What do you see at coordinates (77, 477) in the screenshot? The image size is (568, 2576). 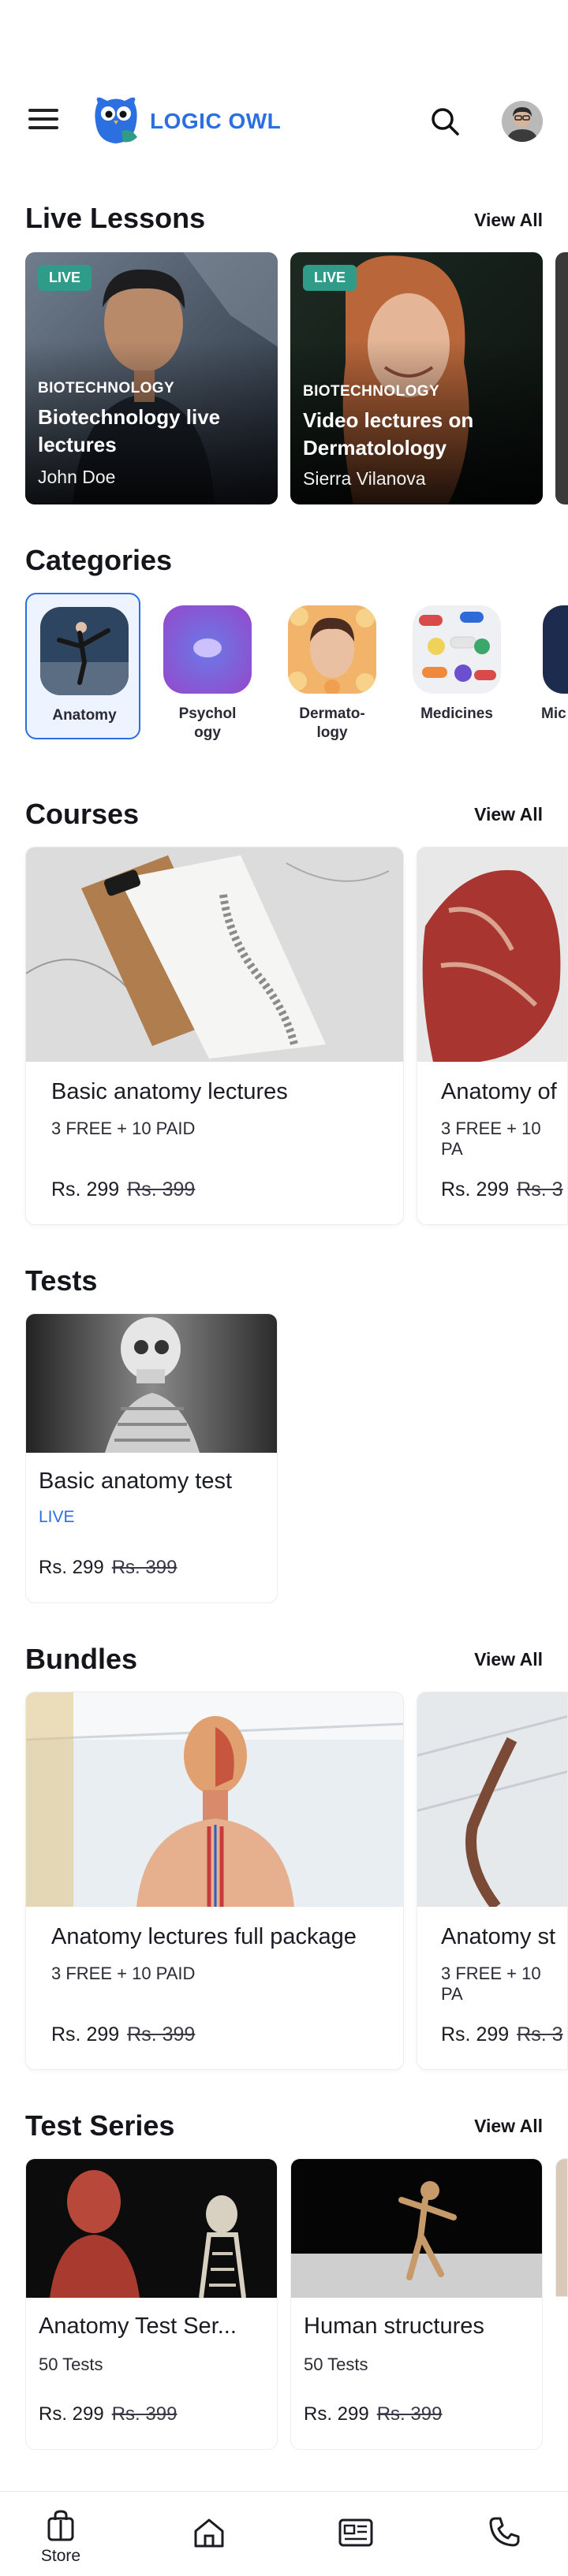 I see `lesson-author: John Doe` at bounding box center [77, 477].